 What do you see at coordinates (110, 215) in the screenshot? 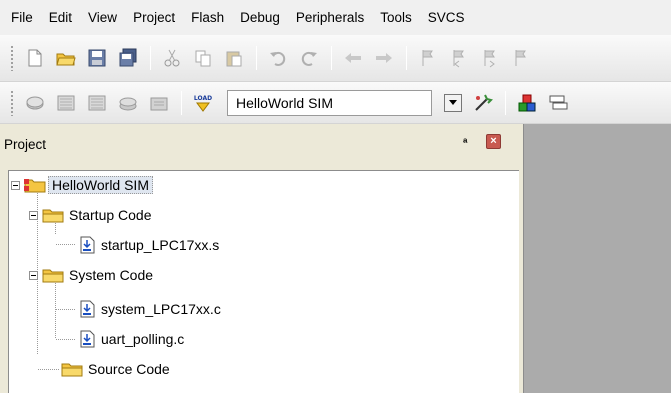
I see `tree-group-label: Startup Code` at bounding box center [110, 215].